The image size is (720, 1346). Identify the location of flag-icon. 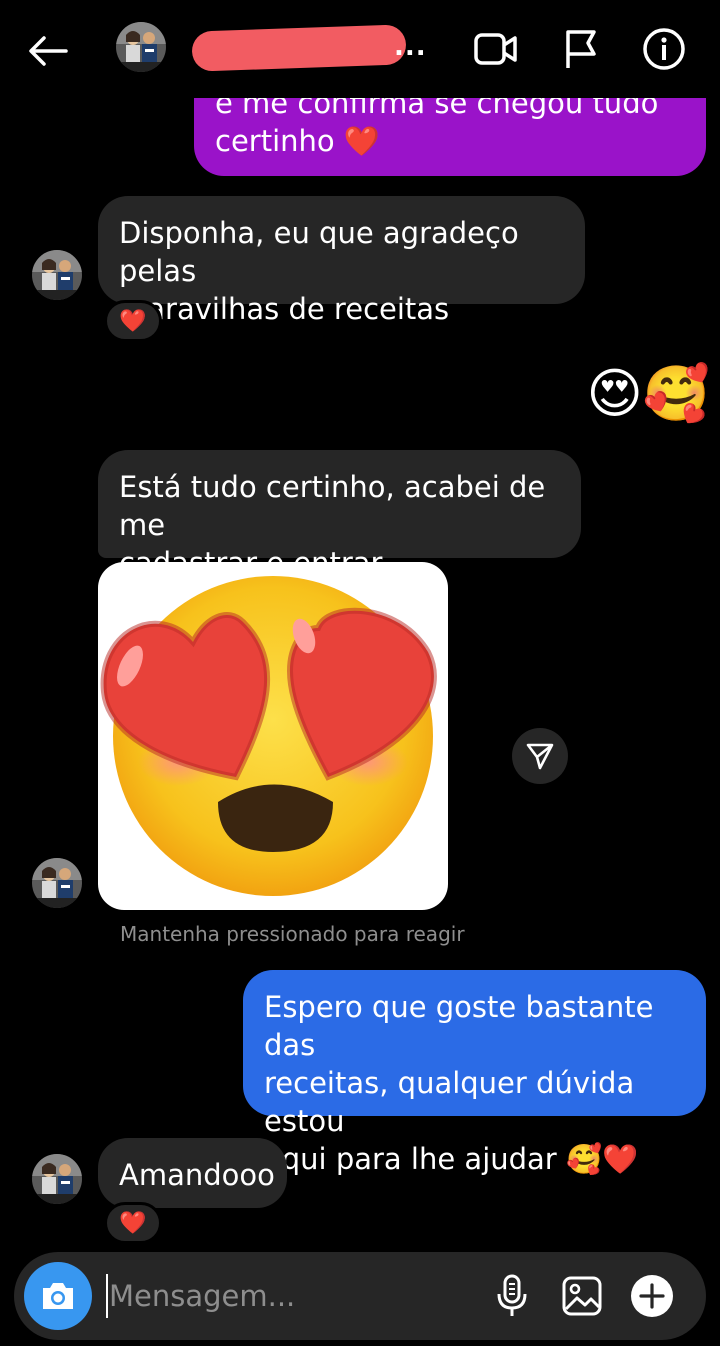
(581, 49).